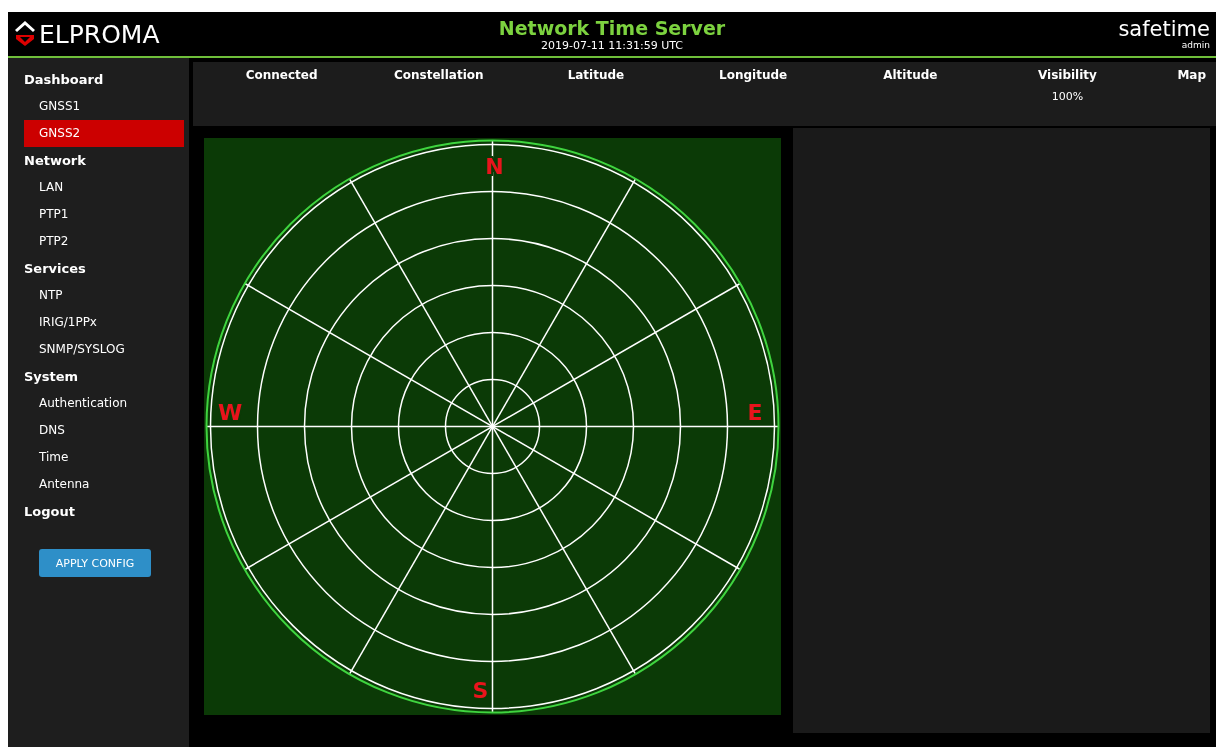 Image resolution: width=1216 pixels, height=747 pixels. What do you see at coordinates (101, 79) in the screenshot?
I see `nav-section: Dashboard` at bounding box center [101, 79].